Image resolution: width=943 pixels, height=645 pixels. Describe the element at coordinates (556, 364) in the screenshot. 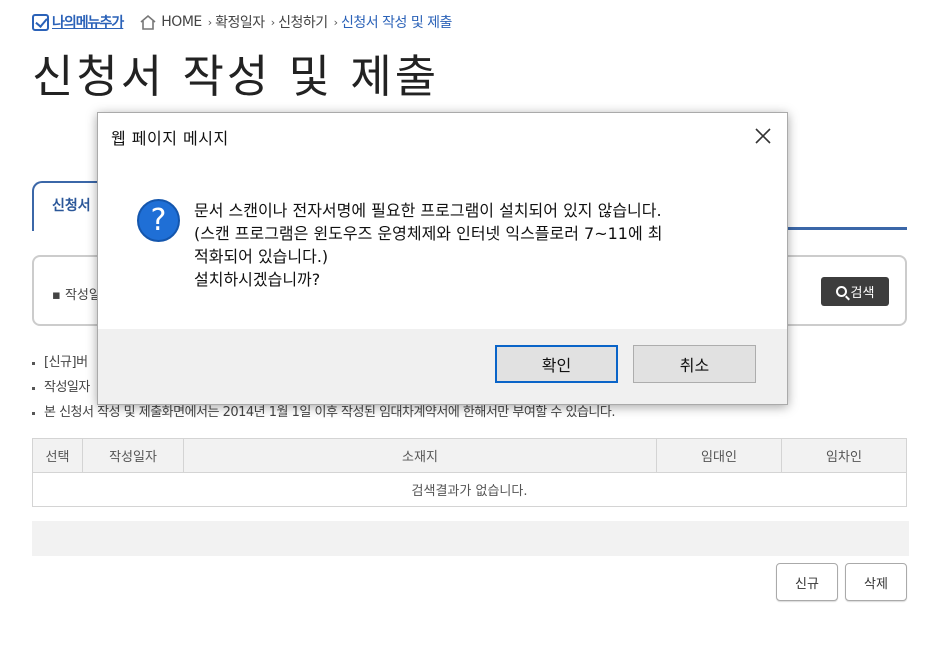

I see `ok-button: 확인` at that location.